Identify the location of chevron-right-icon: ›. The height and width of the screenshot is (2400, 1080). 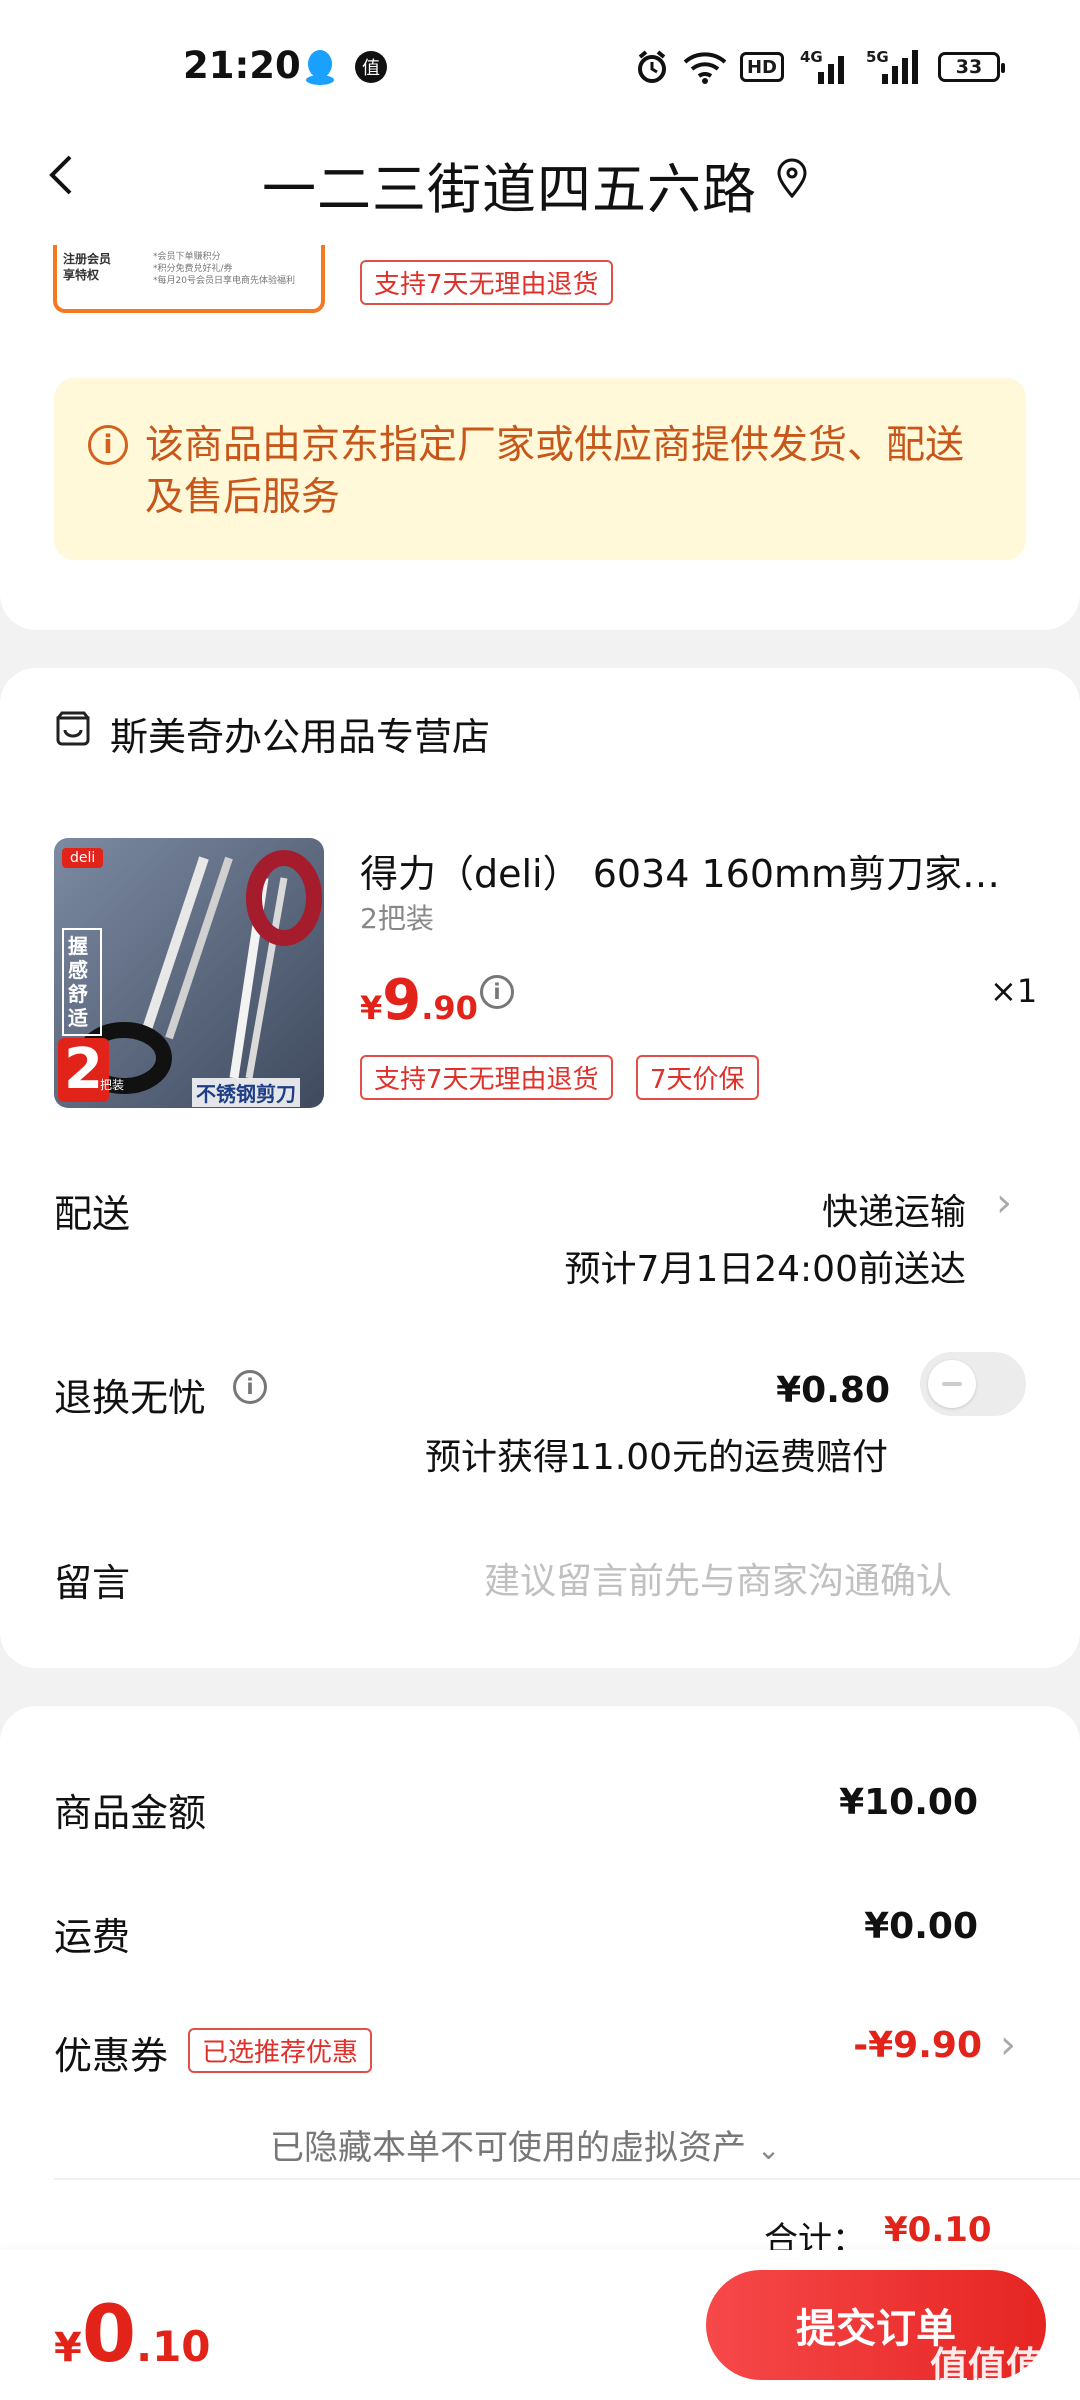
(1004, 1203).